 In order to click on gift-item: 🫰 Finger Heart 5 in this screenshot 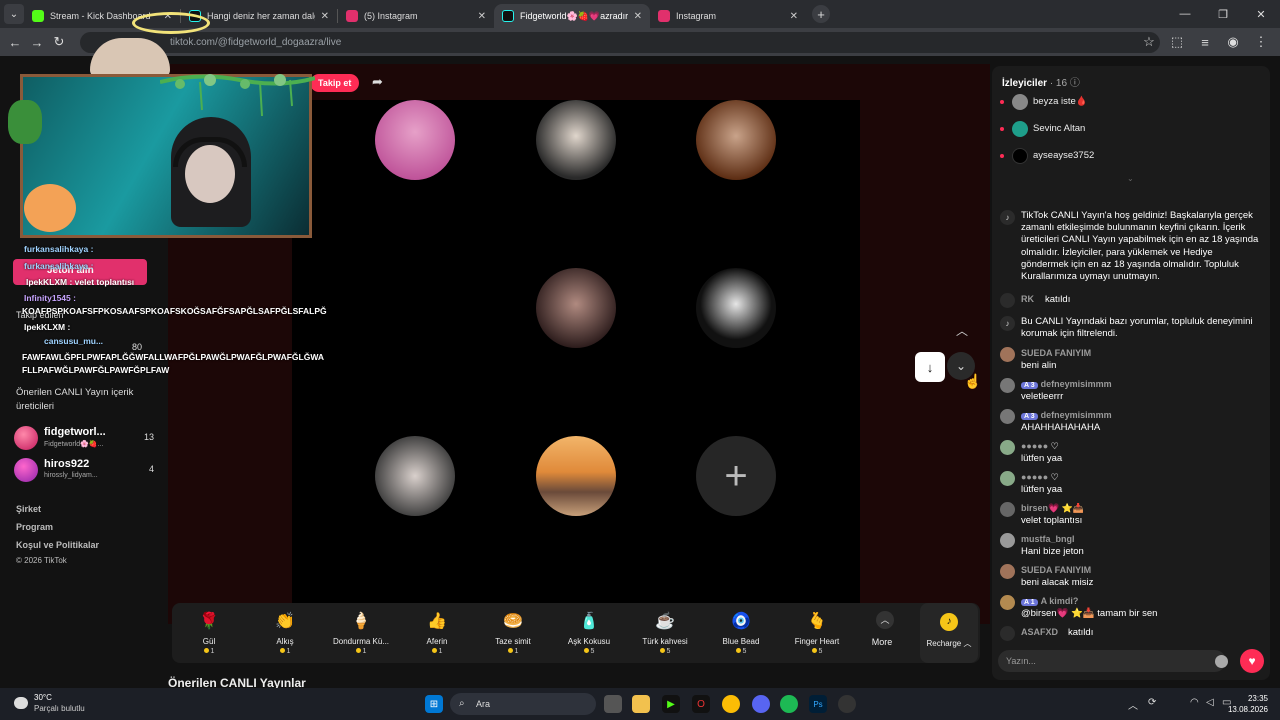, I will do `click(817, 632)`.